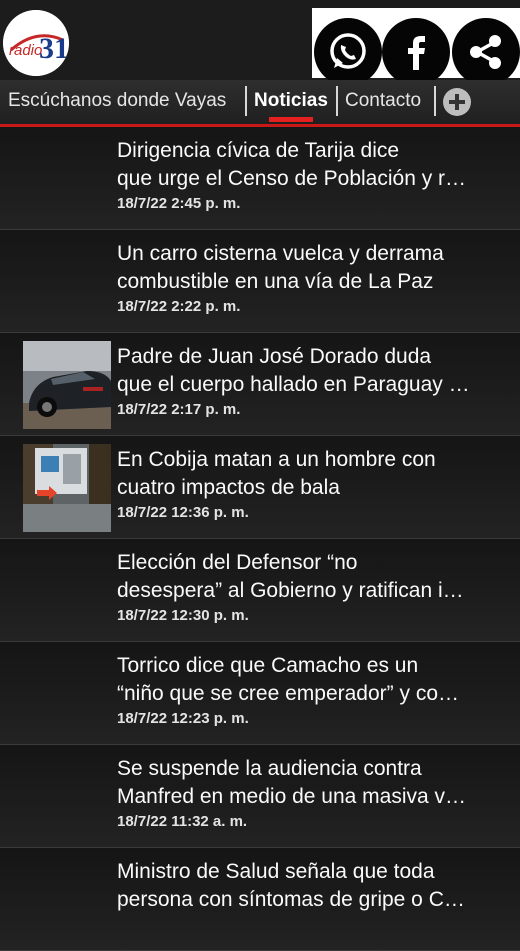  I want to click on radio-31-logo: radio 31, so click(36, 43).